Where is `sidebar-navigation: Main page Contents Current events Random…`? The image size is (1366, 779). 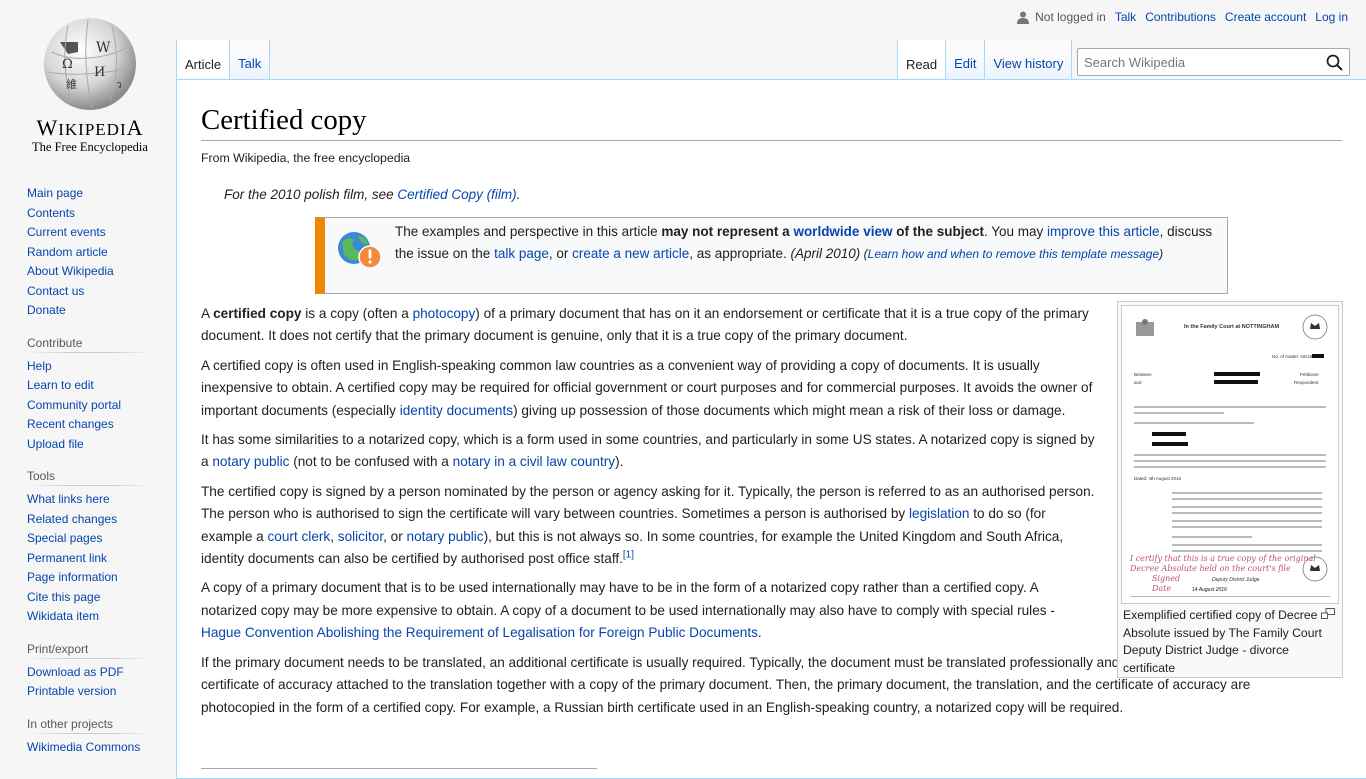
sidebar-navigation: Main page Contents Current events Random… is located at coordinates (101, 252).